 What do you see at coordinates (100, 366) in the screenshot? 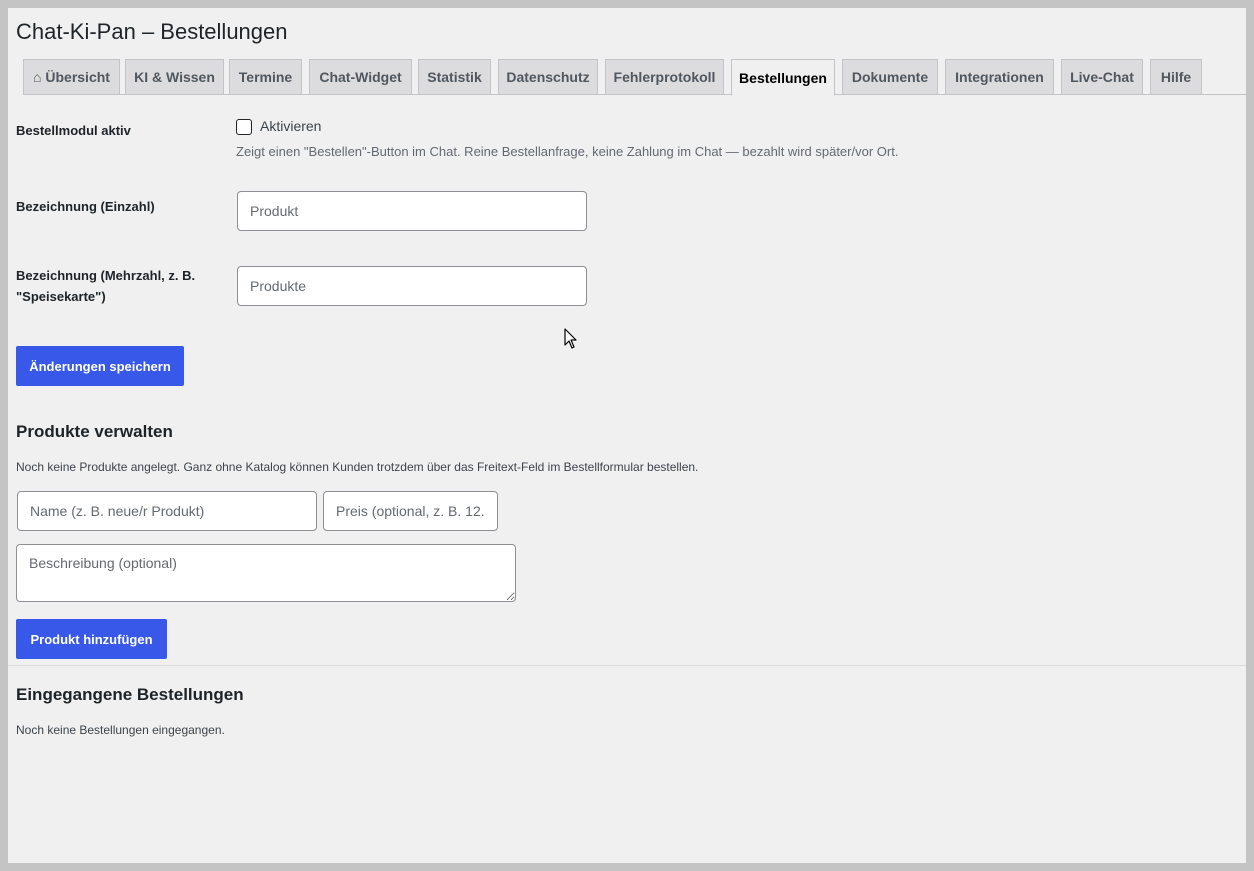
I see `save-button: Änderungen speichern` at bounding box center [100, 366].